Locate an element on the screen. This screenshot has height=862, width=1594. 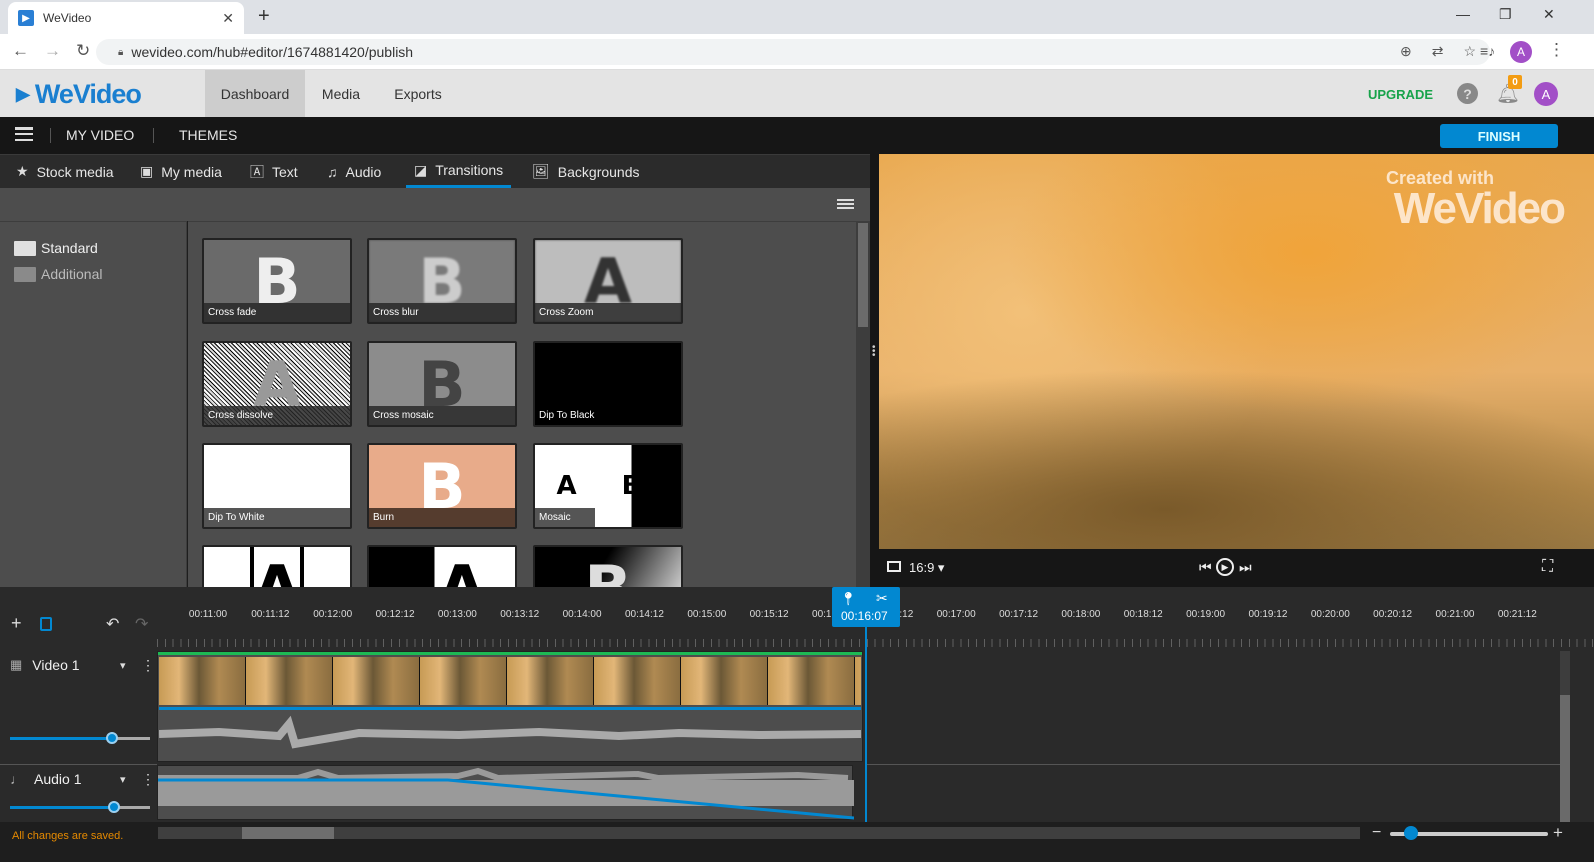
hamburger-menu-icon is located at coordinates (24, 134).